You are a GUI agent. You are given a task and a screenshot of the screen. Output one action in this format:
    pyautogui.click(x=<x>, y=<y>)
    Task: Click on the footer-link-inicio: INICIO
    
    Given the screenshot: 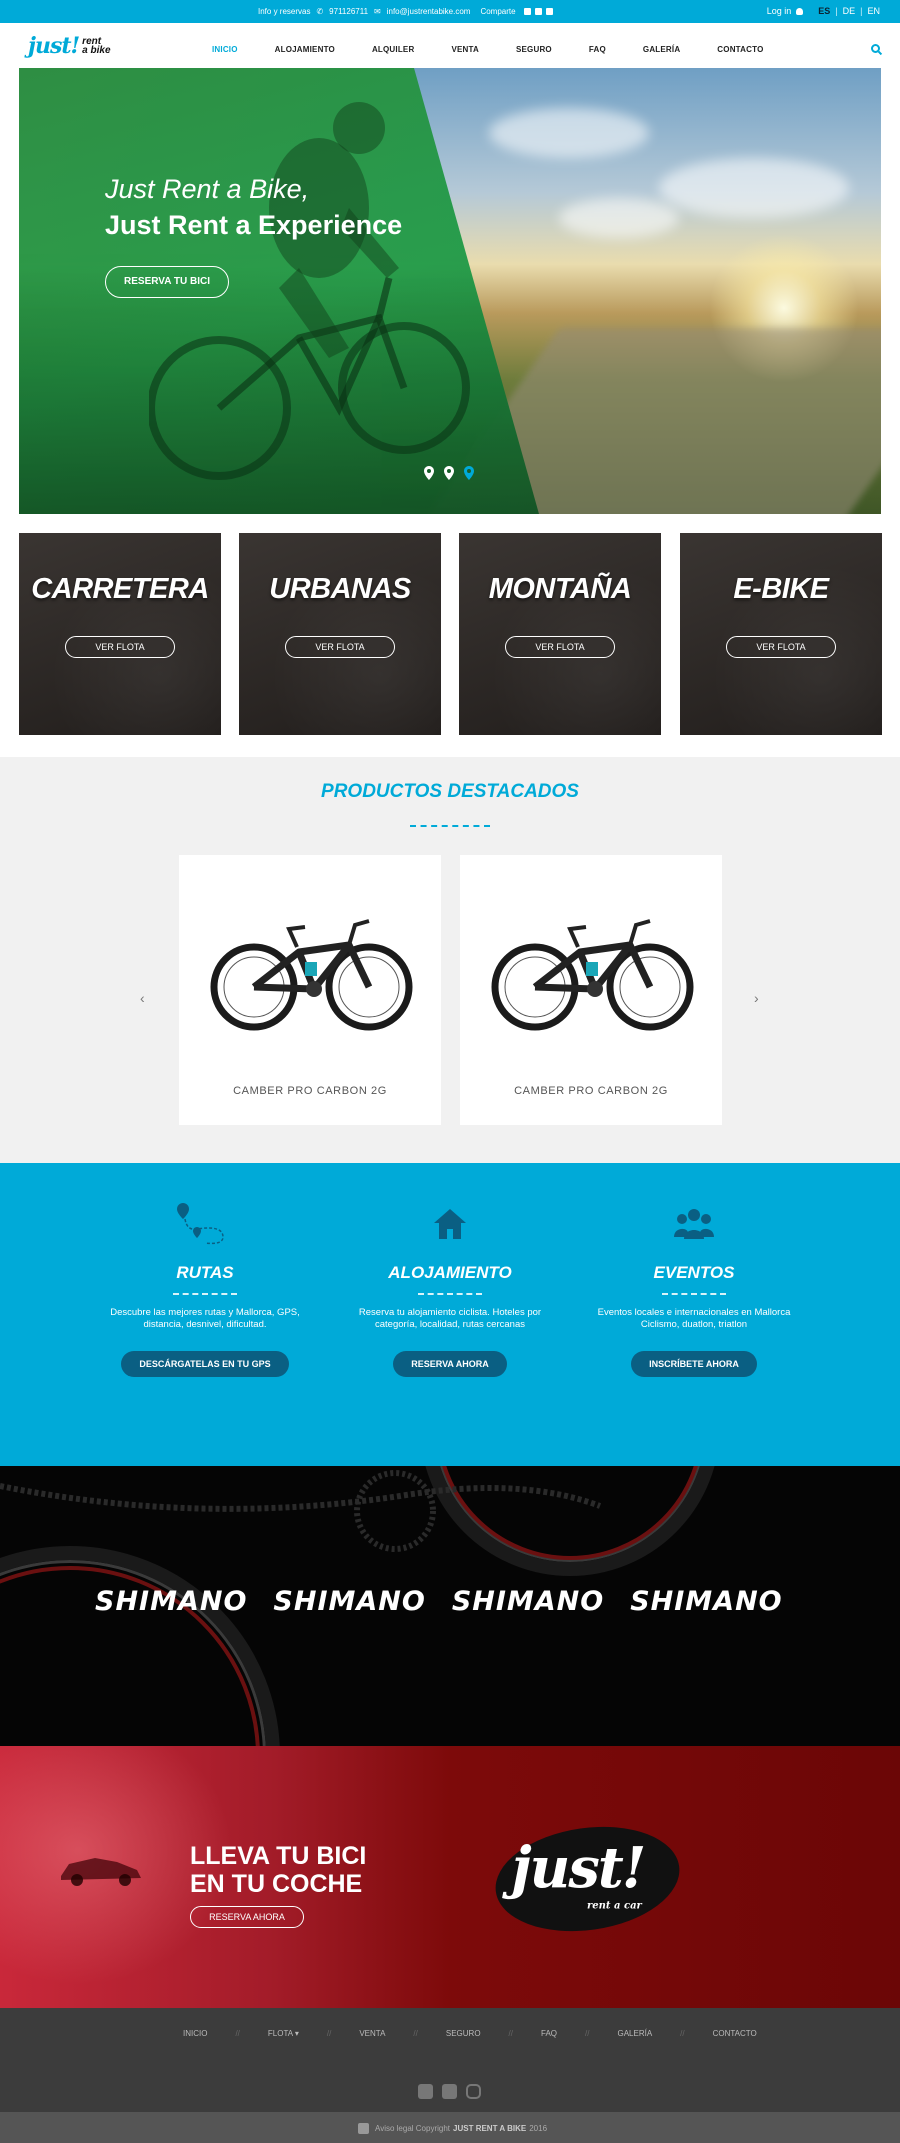 What is the action you would take?
    pyautogui.click(x=195, y=2033)
    